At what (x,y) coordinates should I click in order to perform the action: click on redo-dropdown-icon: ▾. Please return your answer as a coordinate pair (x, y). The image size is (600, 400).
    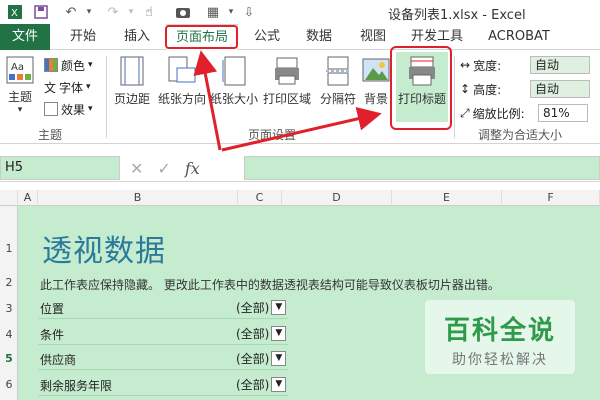
    Looking at the image, I should click on (131, 12).